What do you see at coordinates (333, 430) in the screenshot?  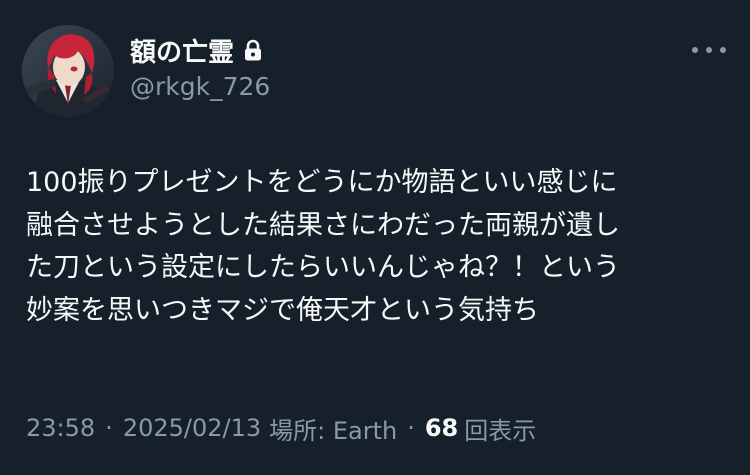 I see `tweet-location: 場所: Earth` at bounding box center [333, 430].